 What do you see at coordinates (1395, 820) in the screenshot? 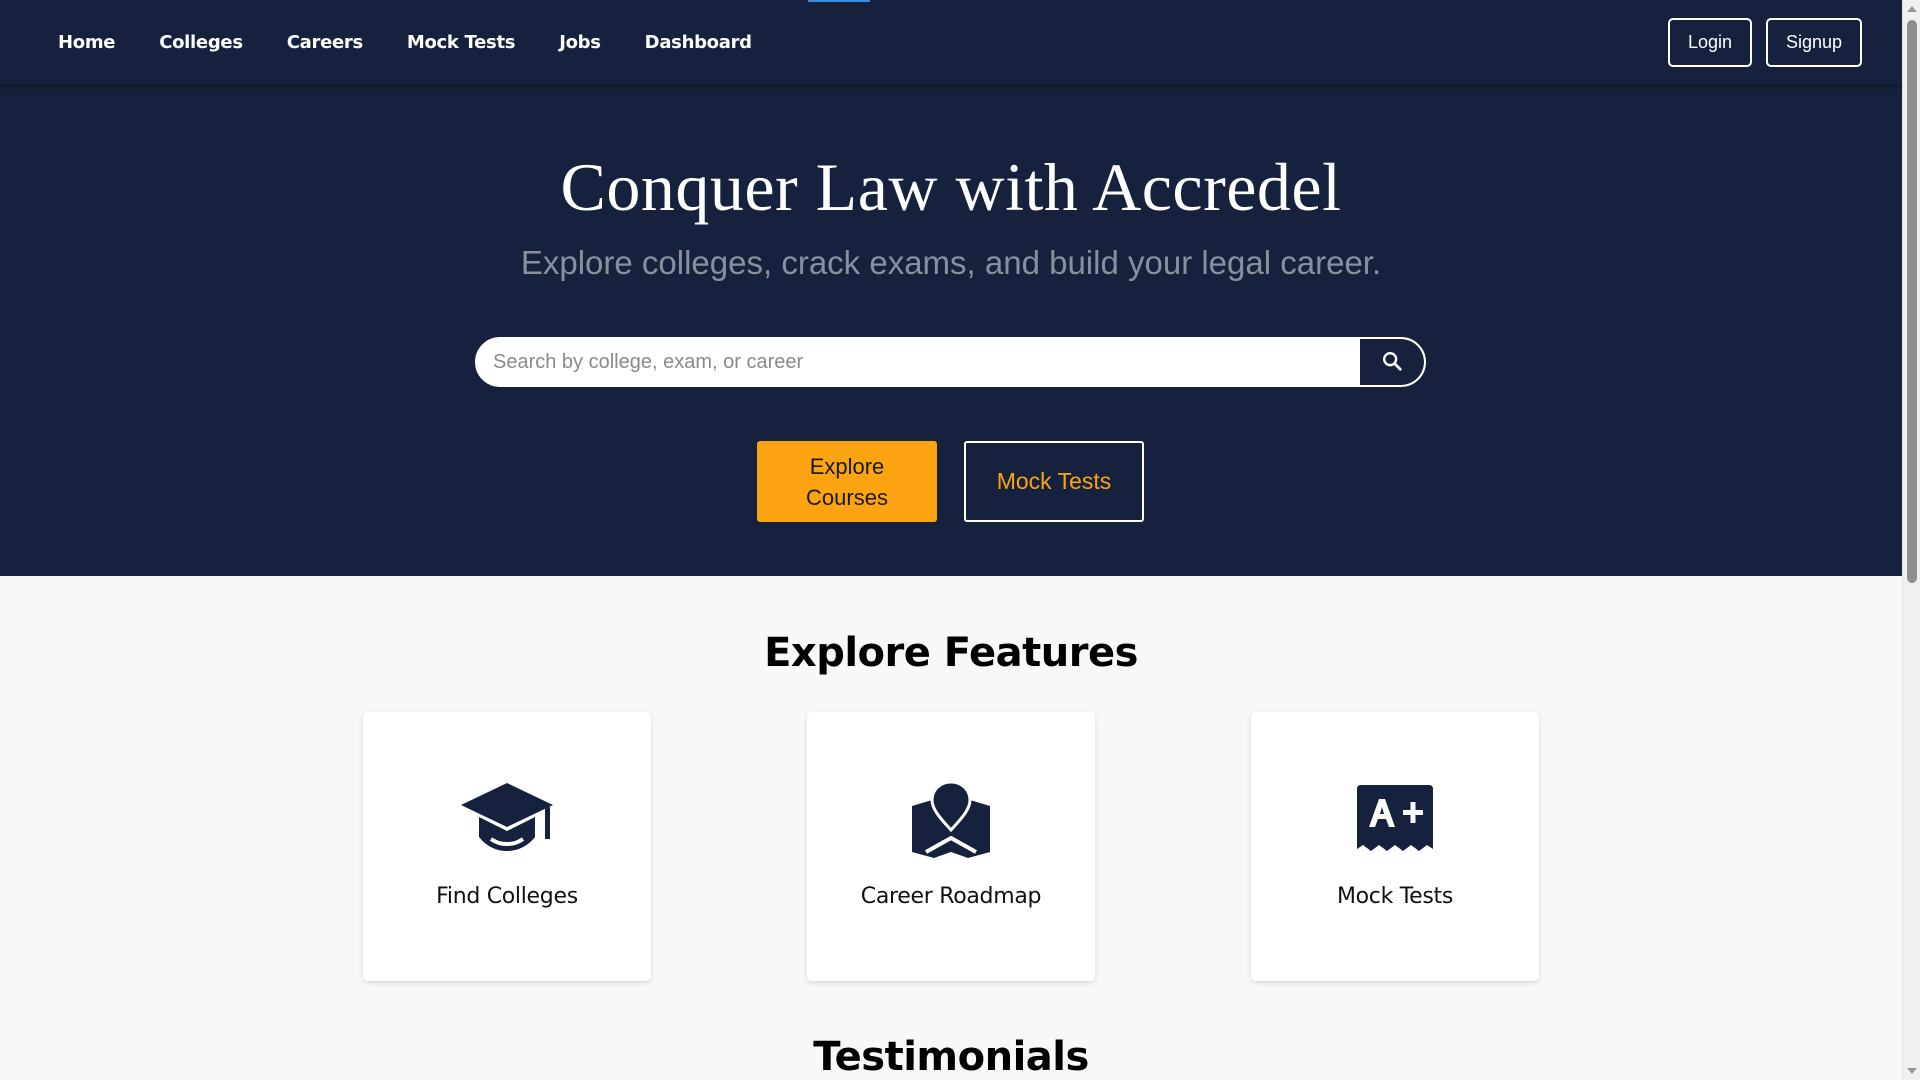
I see `grade-a-plus-icon` at bounding box center [1395, 820].